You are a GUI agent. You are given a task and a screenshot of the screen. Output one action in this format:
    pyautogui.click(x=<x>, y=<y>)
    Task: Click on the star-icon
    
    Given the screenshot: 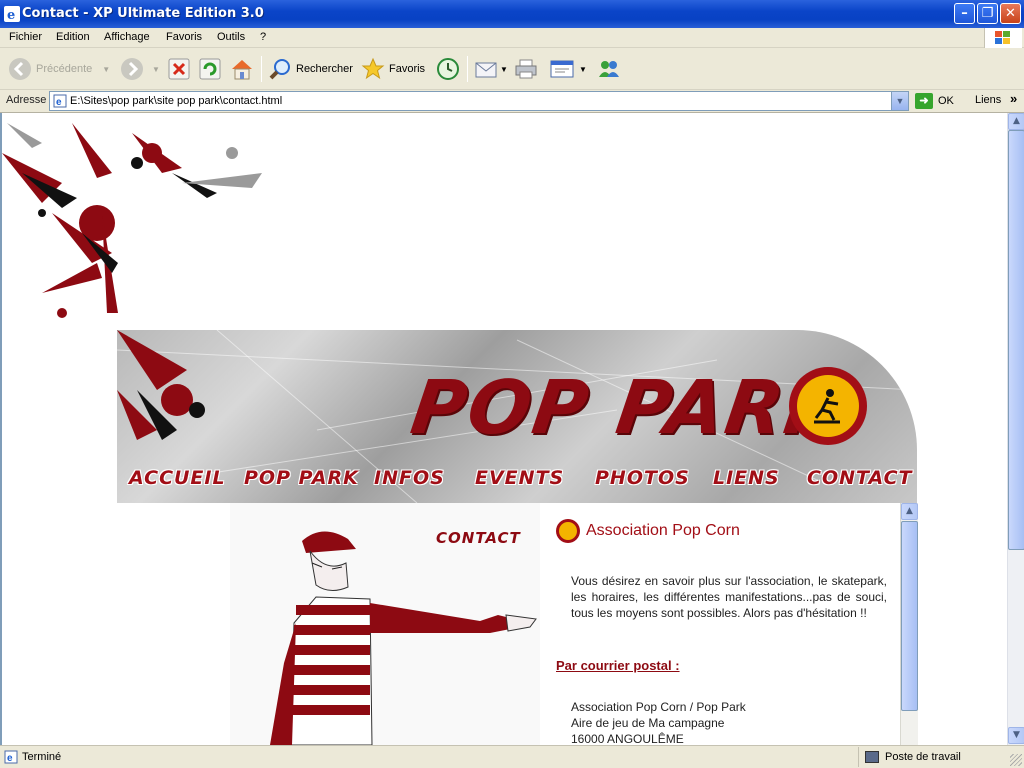 What is the action you would take?
    pyautogui.click(x=373, y=68)
    